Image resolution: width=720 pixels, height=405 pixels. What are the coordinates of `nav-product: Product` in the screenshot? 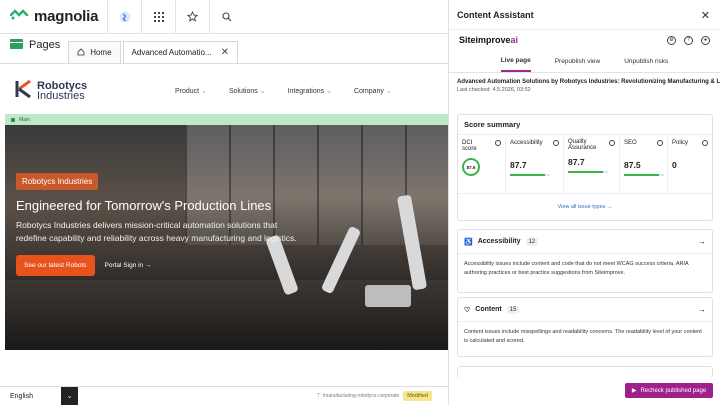 It's located at (191, 91).